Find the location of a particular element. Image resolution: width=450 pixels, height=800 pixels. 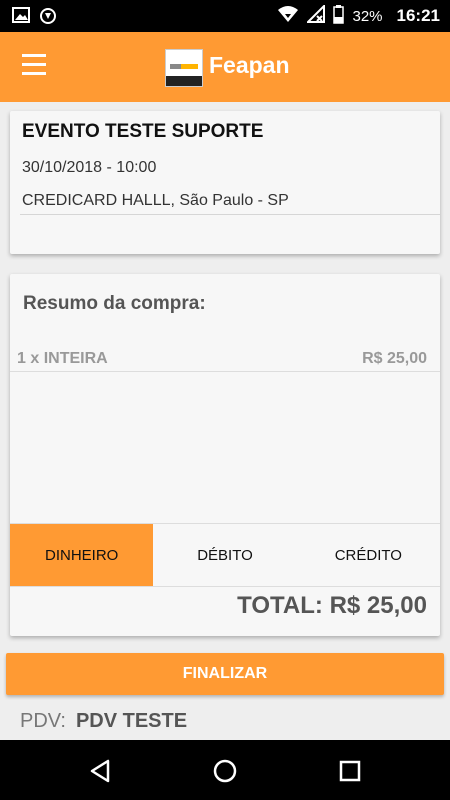

summary-title: Resumo da compra: is located at coordinates (114, 303).